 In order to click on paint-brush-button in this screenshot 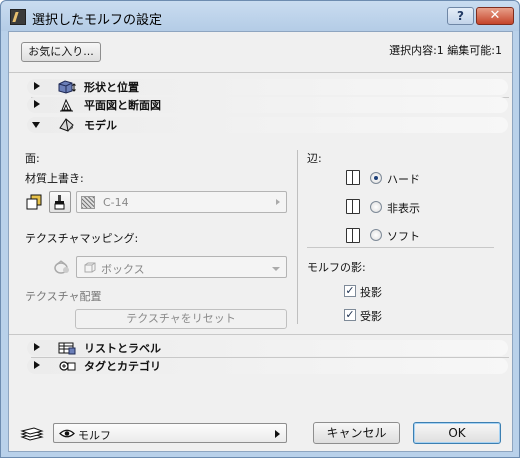, I will do `click(60, 202)`.